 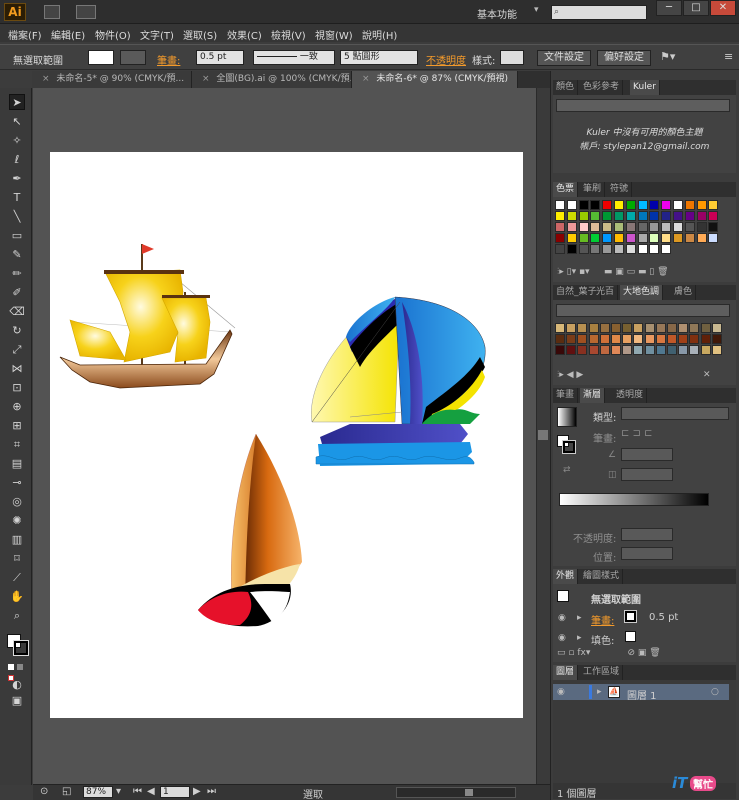 I want to click on kuler-search-input, so click(x=643, y=105).